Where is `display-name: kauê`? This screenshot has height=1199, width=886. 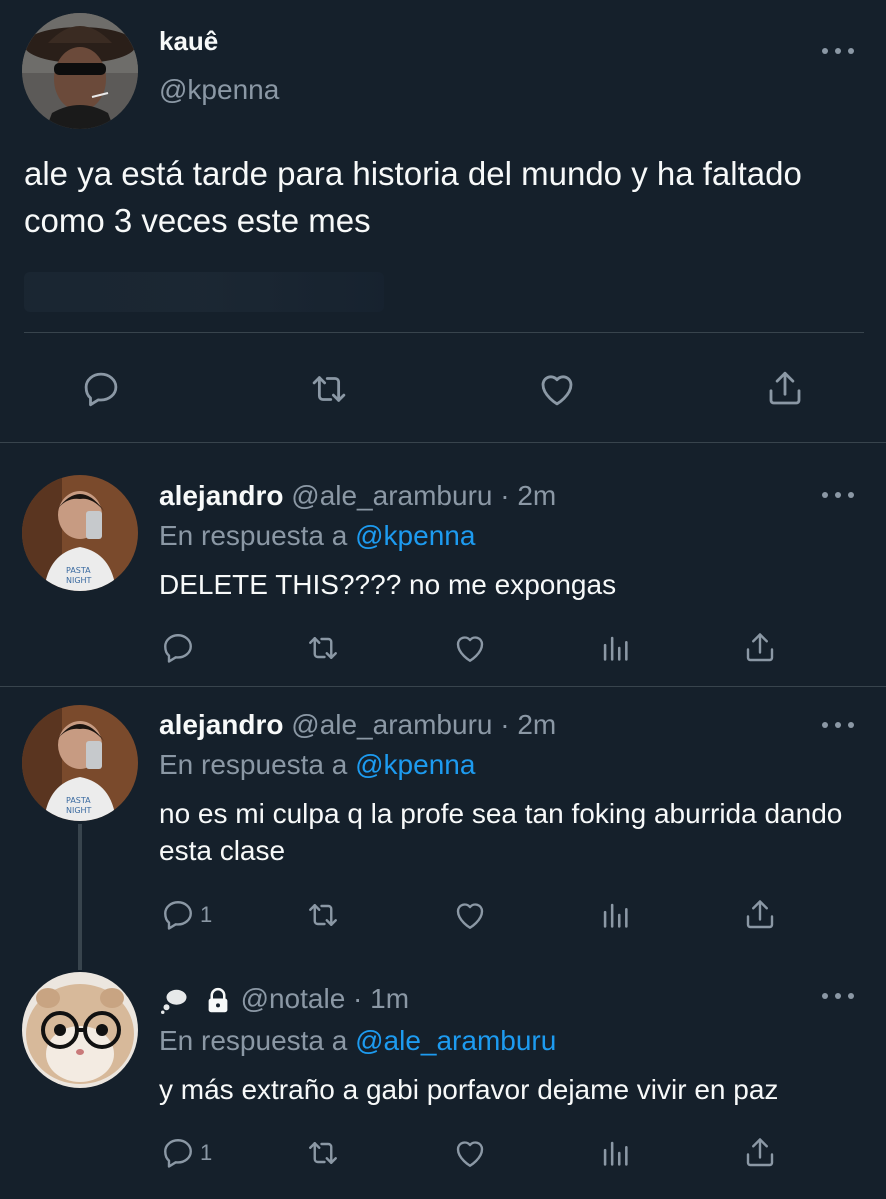 display-name: kauê is located at coordinates (188, 41).